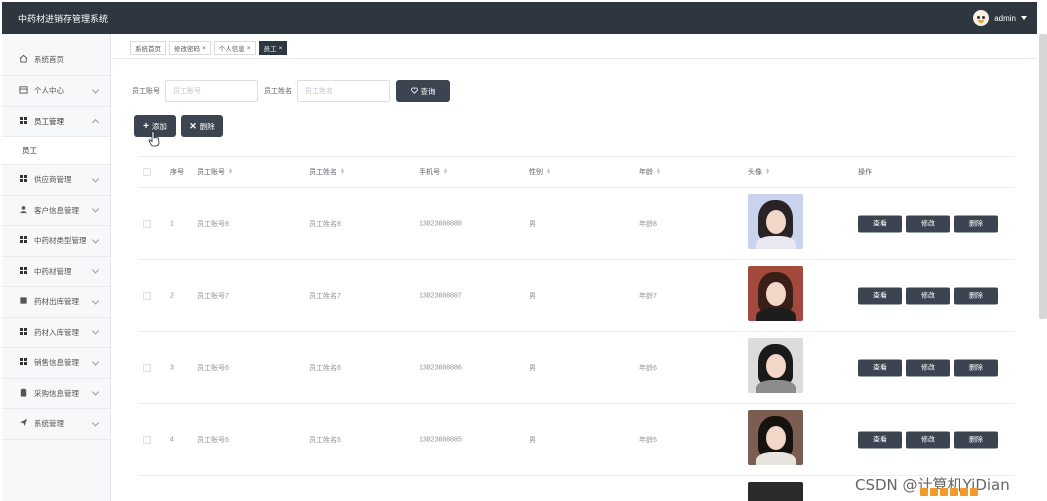 The height and width of the screenshot is (501, 1047). What do you see at coordinates (56, 55) in the screenshot?
I see `sidebar-item-home: 系统首页` at bounding box center [56, 55].